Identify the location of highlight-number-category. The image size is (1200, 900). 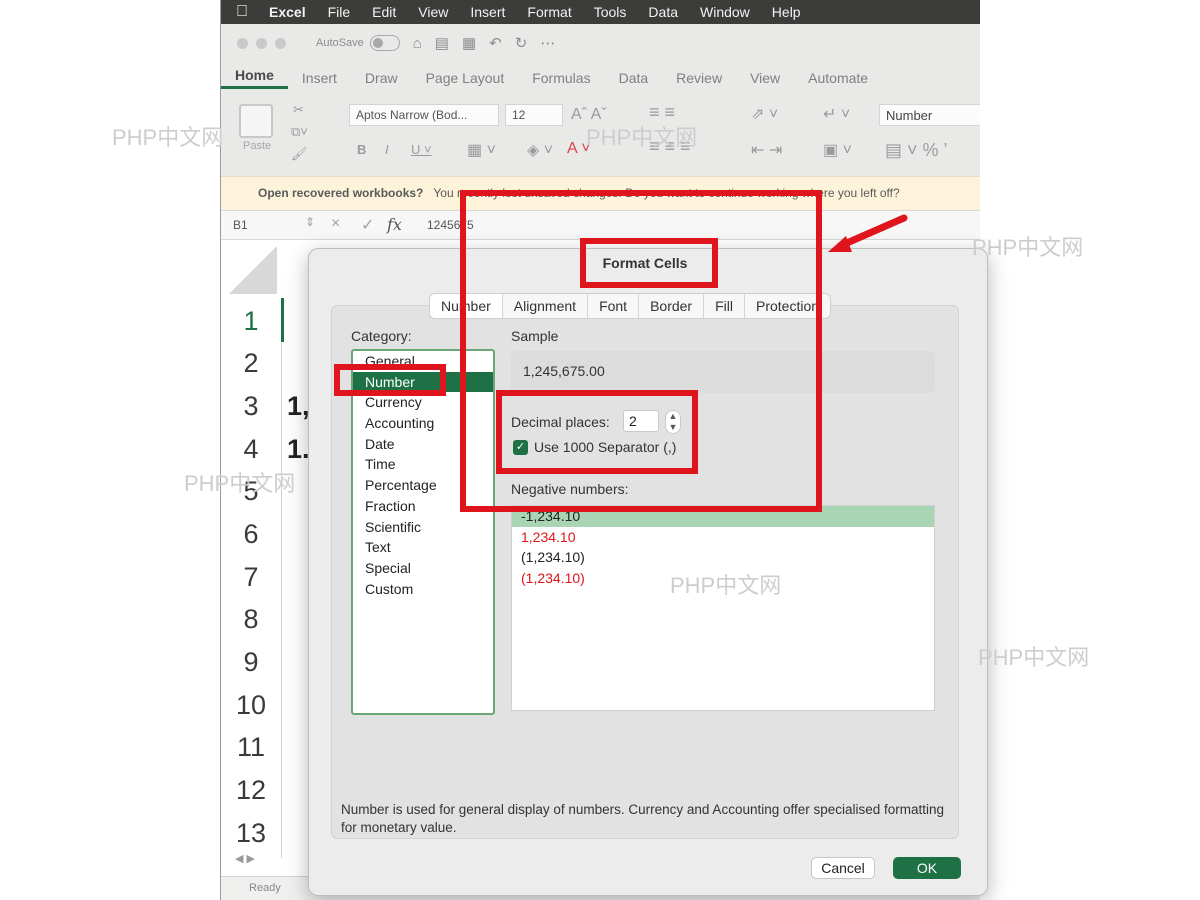
(390, 380).